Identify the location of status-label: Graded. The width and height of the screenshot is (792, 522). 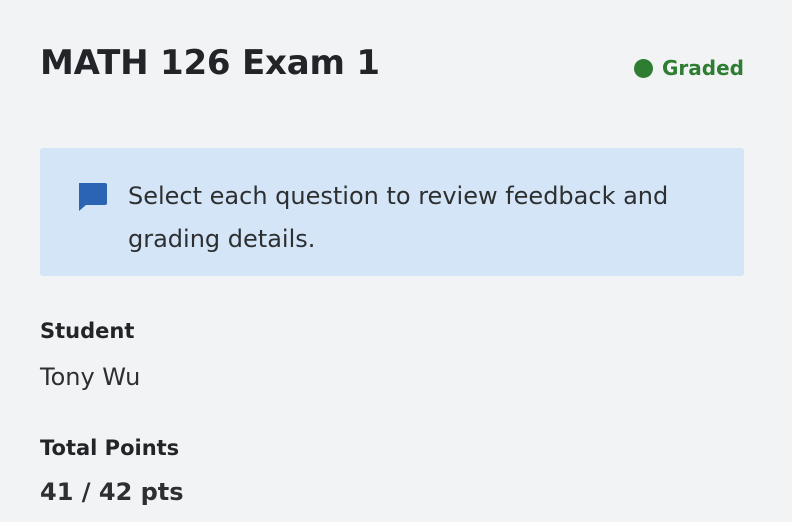
(703, 68).